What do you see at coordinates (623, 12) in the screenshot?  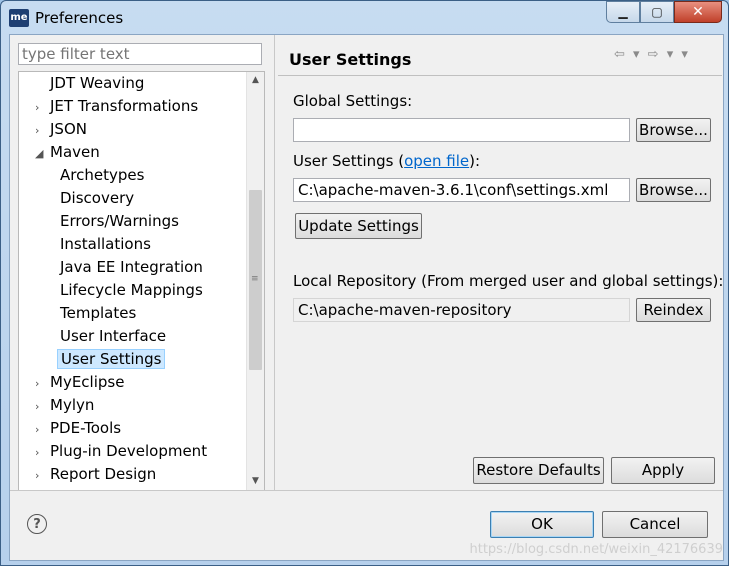 I see `minimize-button: ▁` at bounding box center [623, 12].